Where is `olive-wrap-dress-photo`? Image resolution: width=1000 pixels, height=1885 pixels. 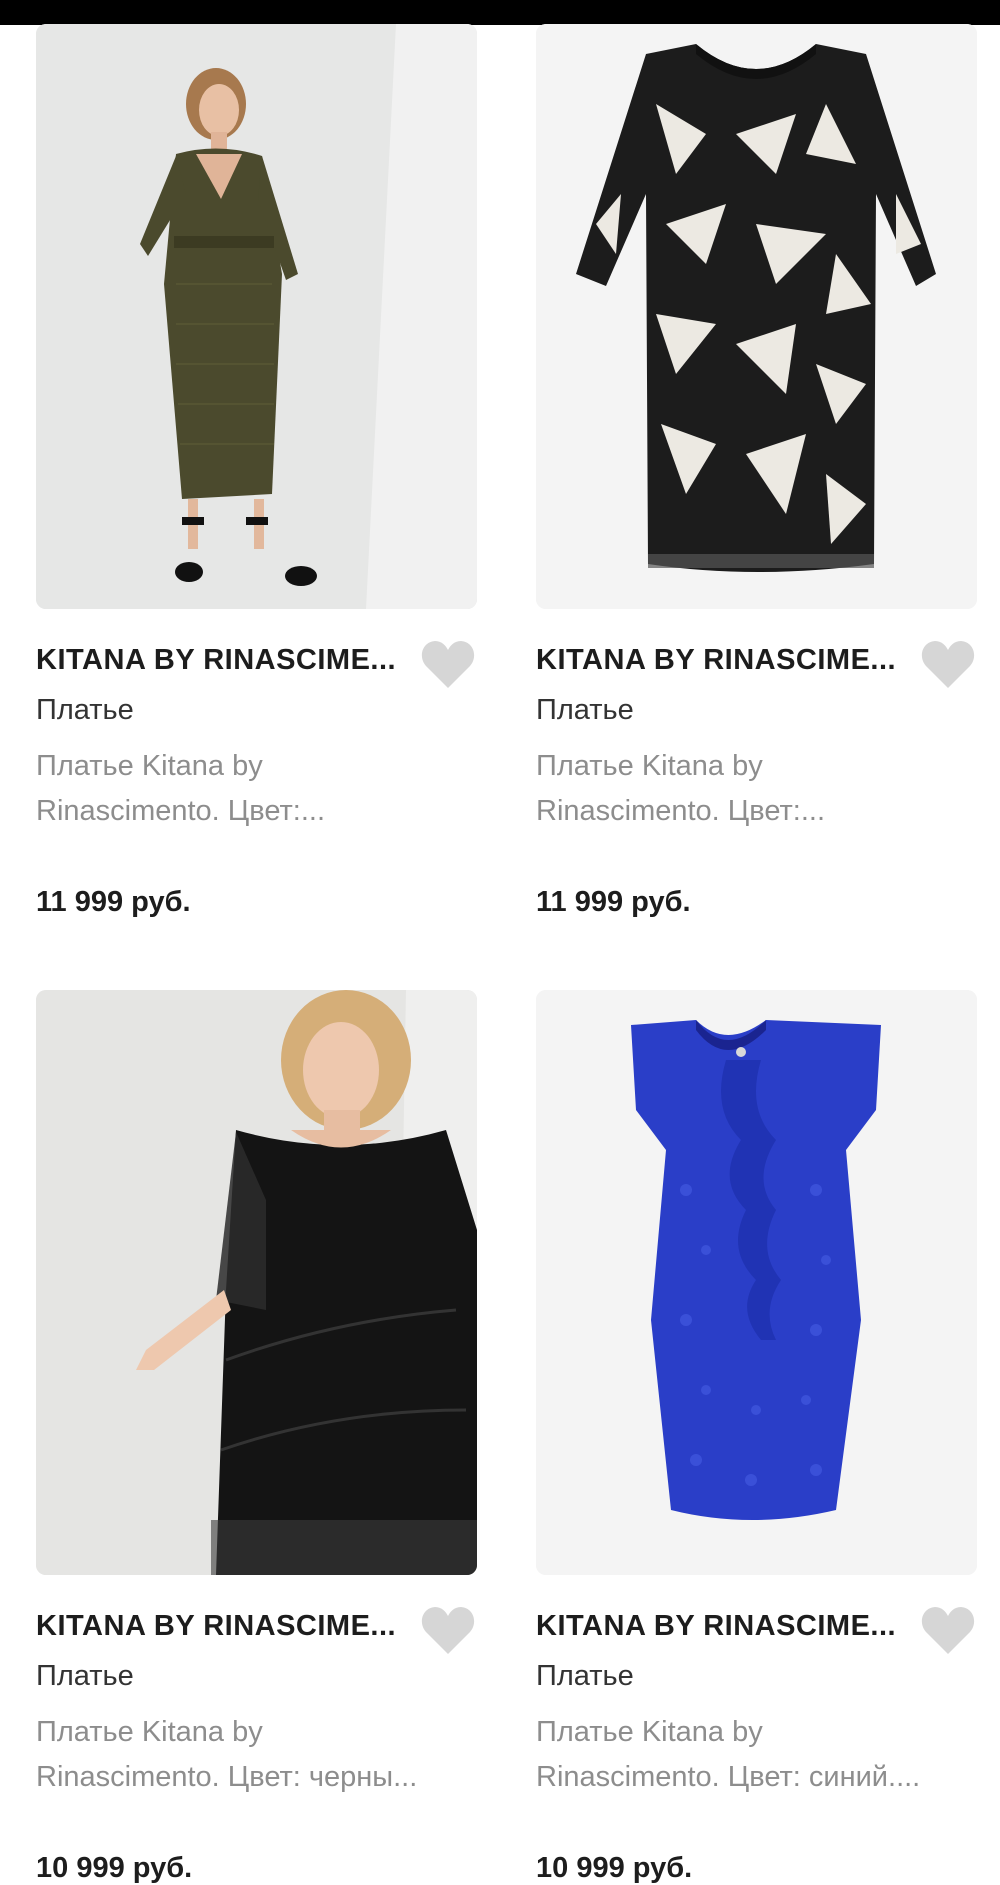
olive-wrap-dress-photo is located at coordinates (256, 316).